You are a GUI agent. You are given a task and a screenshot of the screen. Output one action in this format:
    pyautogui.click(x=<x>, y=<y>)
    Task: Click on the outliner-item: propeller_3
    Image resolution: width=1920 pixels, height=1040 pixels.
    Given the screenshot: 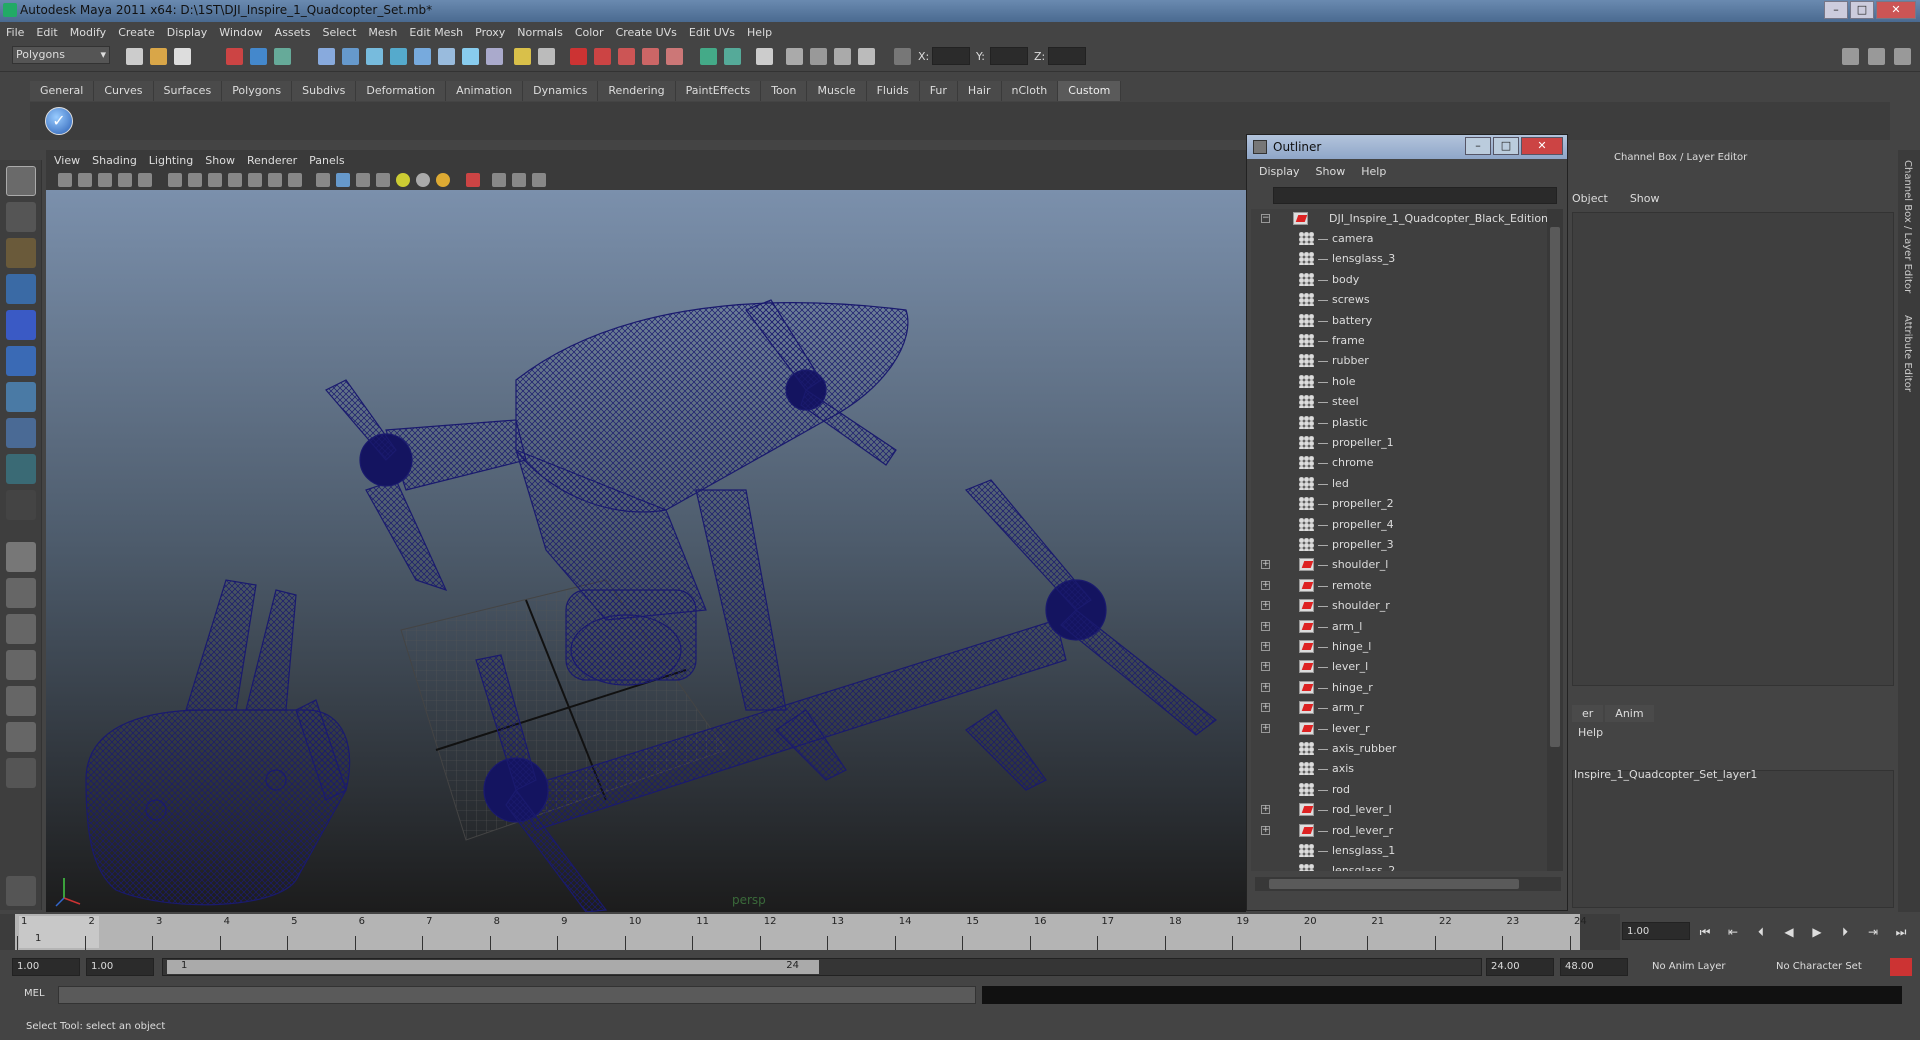 What is the action you would take?
    pyautogui.click(x=1399, y=545)
    